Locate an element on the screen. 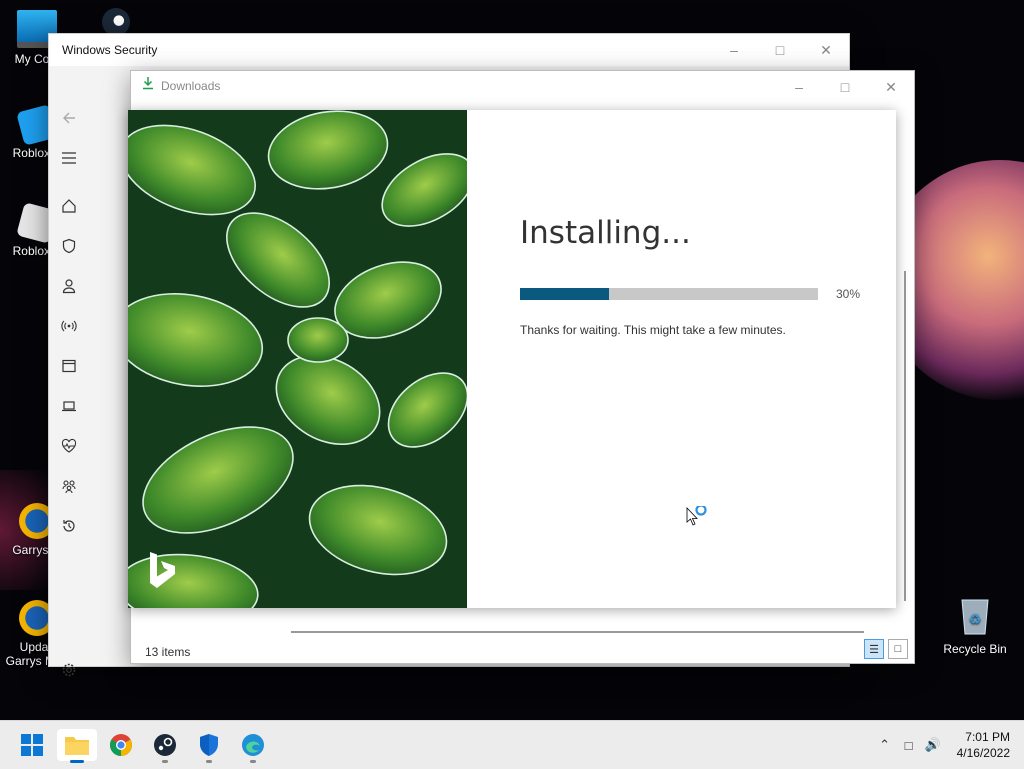  family-icon is located at coordinates (69, 486).